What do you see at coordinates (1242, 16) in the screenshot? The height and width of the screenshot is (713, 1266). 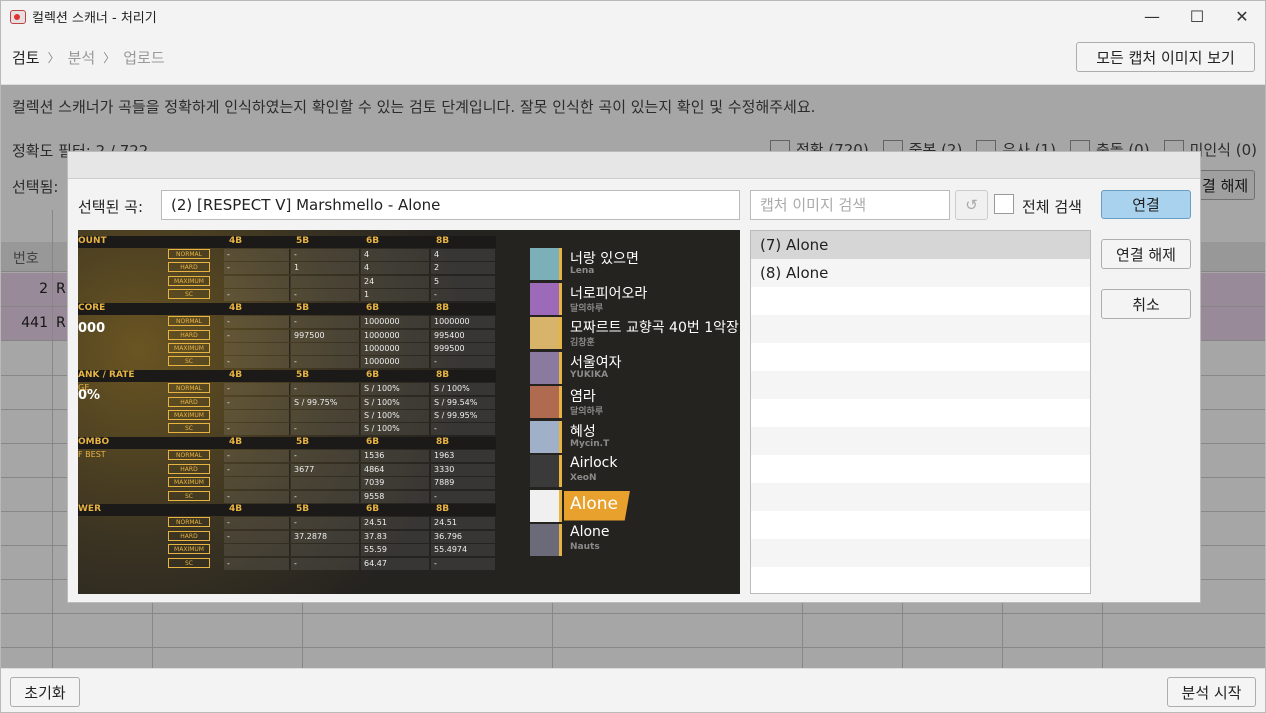 I see `close-button: ✕` at bounding box center [1242, 16].